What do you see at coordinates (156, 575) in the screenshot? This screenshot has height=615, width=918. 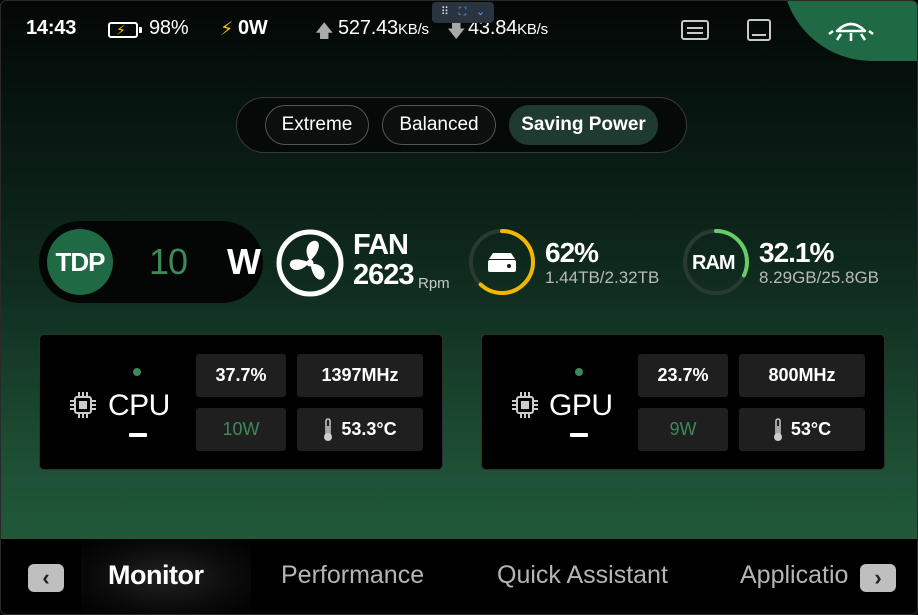 I see `nav-tab-monitor: Monitor` at bounding box center [156, 575].